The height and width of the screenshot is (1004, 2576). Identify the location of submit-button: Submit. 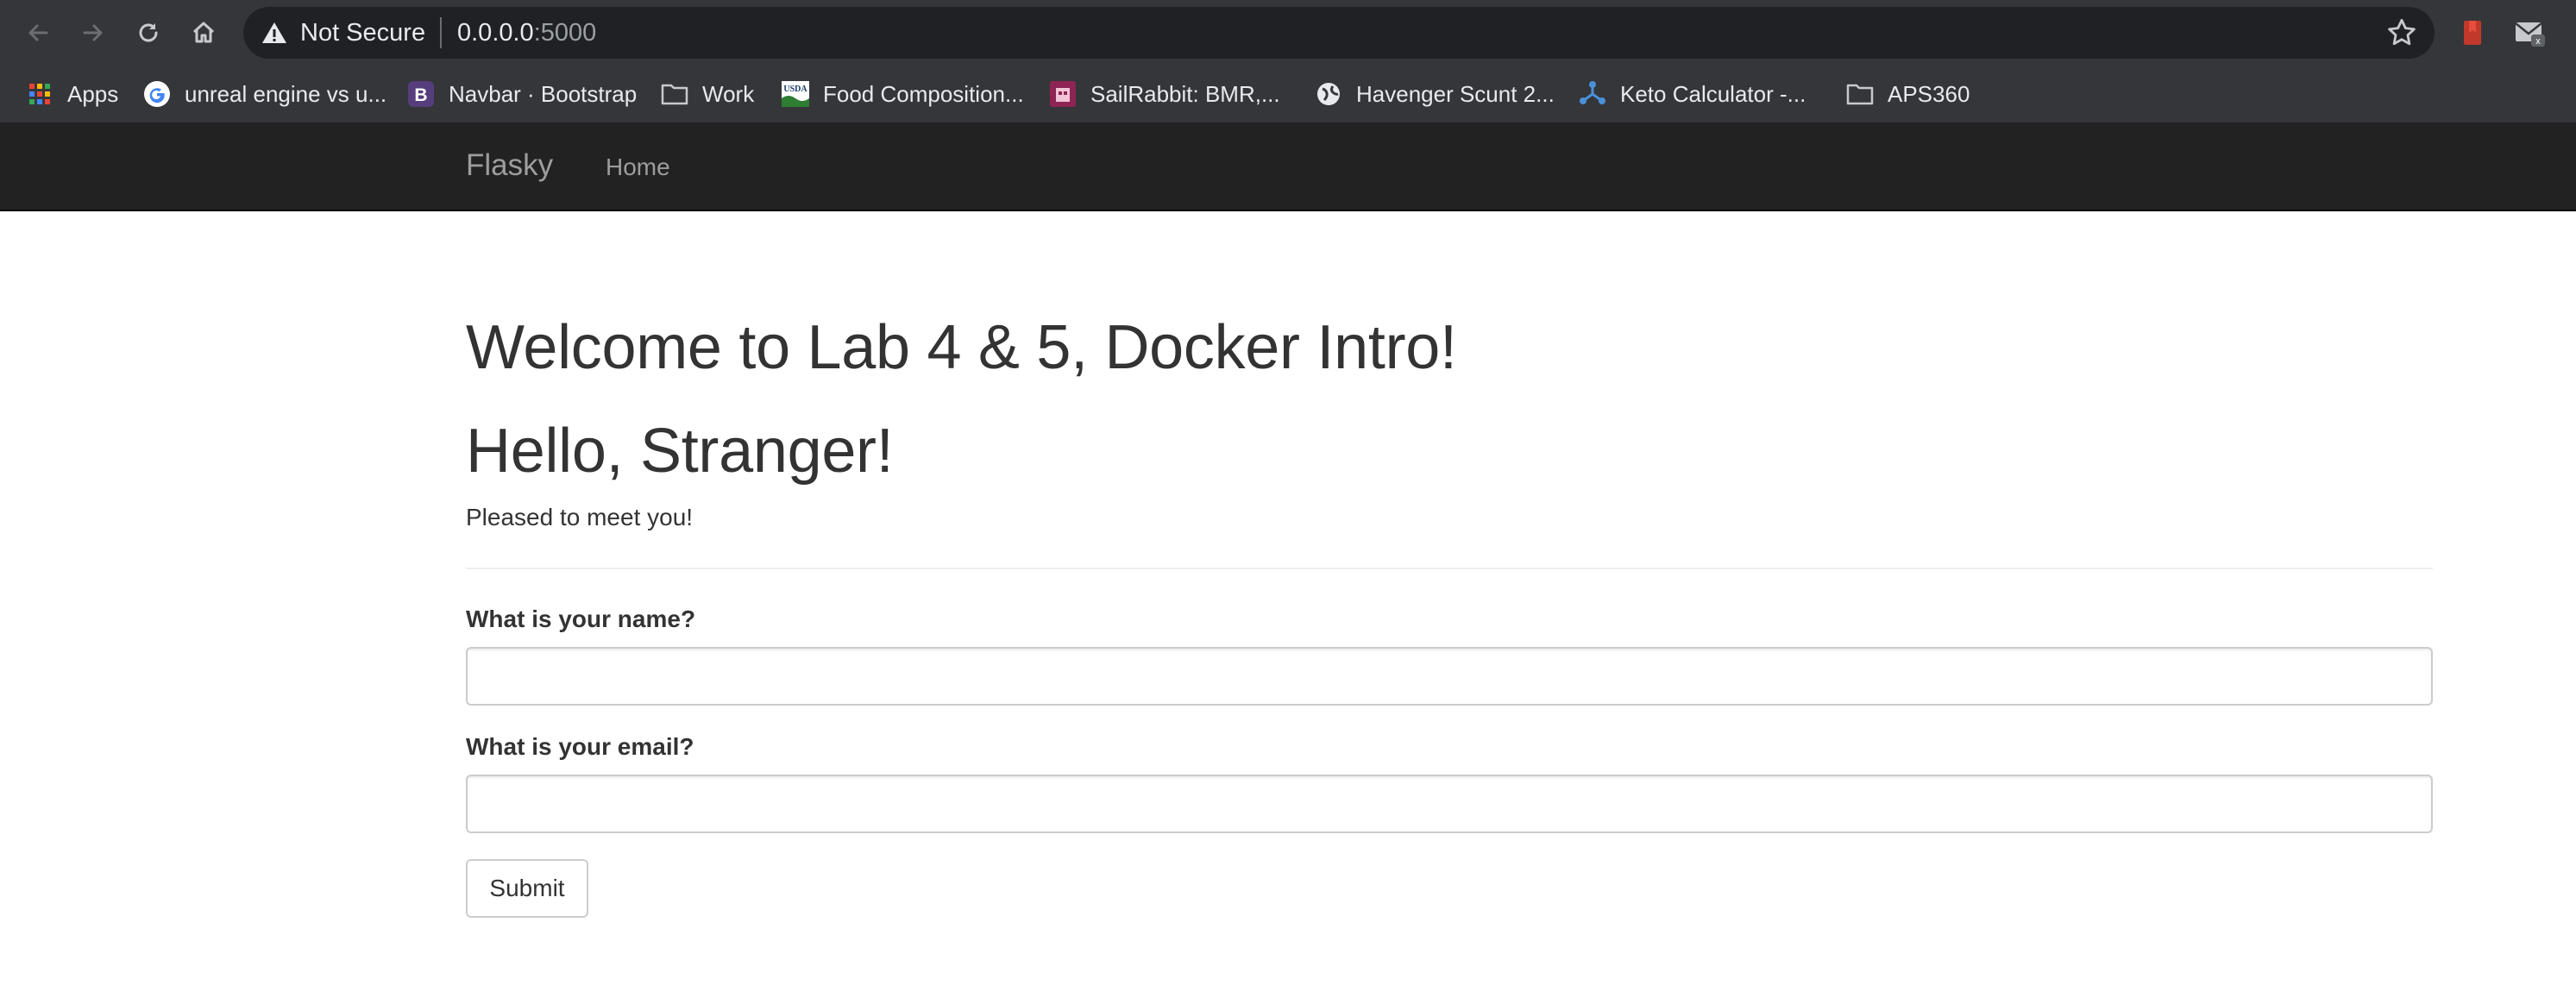
(527, 889).